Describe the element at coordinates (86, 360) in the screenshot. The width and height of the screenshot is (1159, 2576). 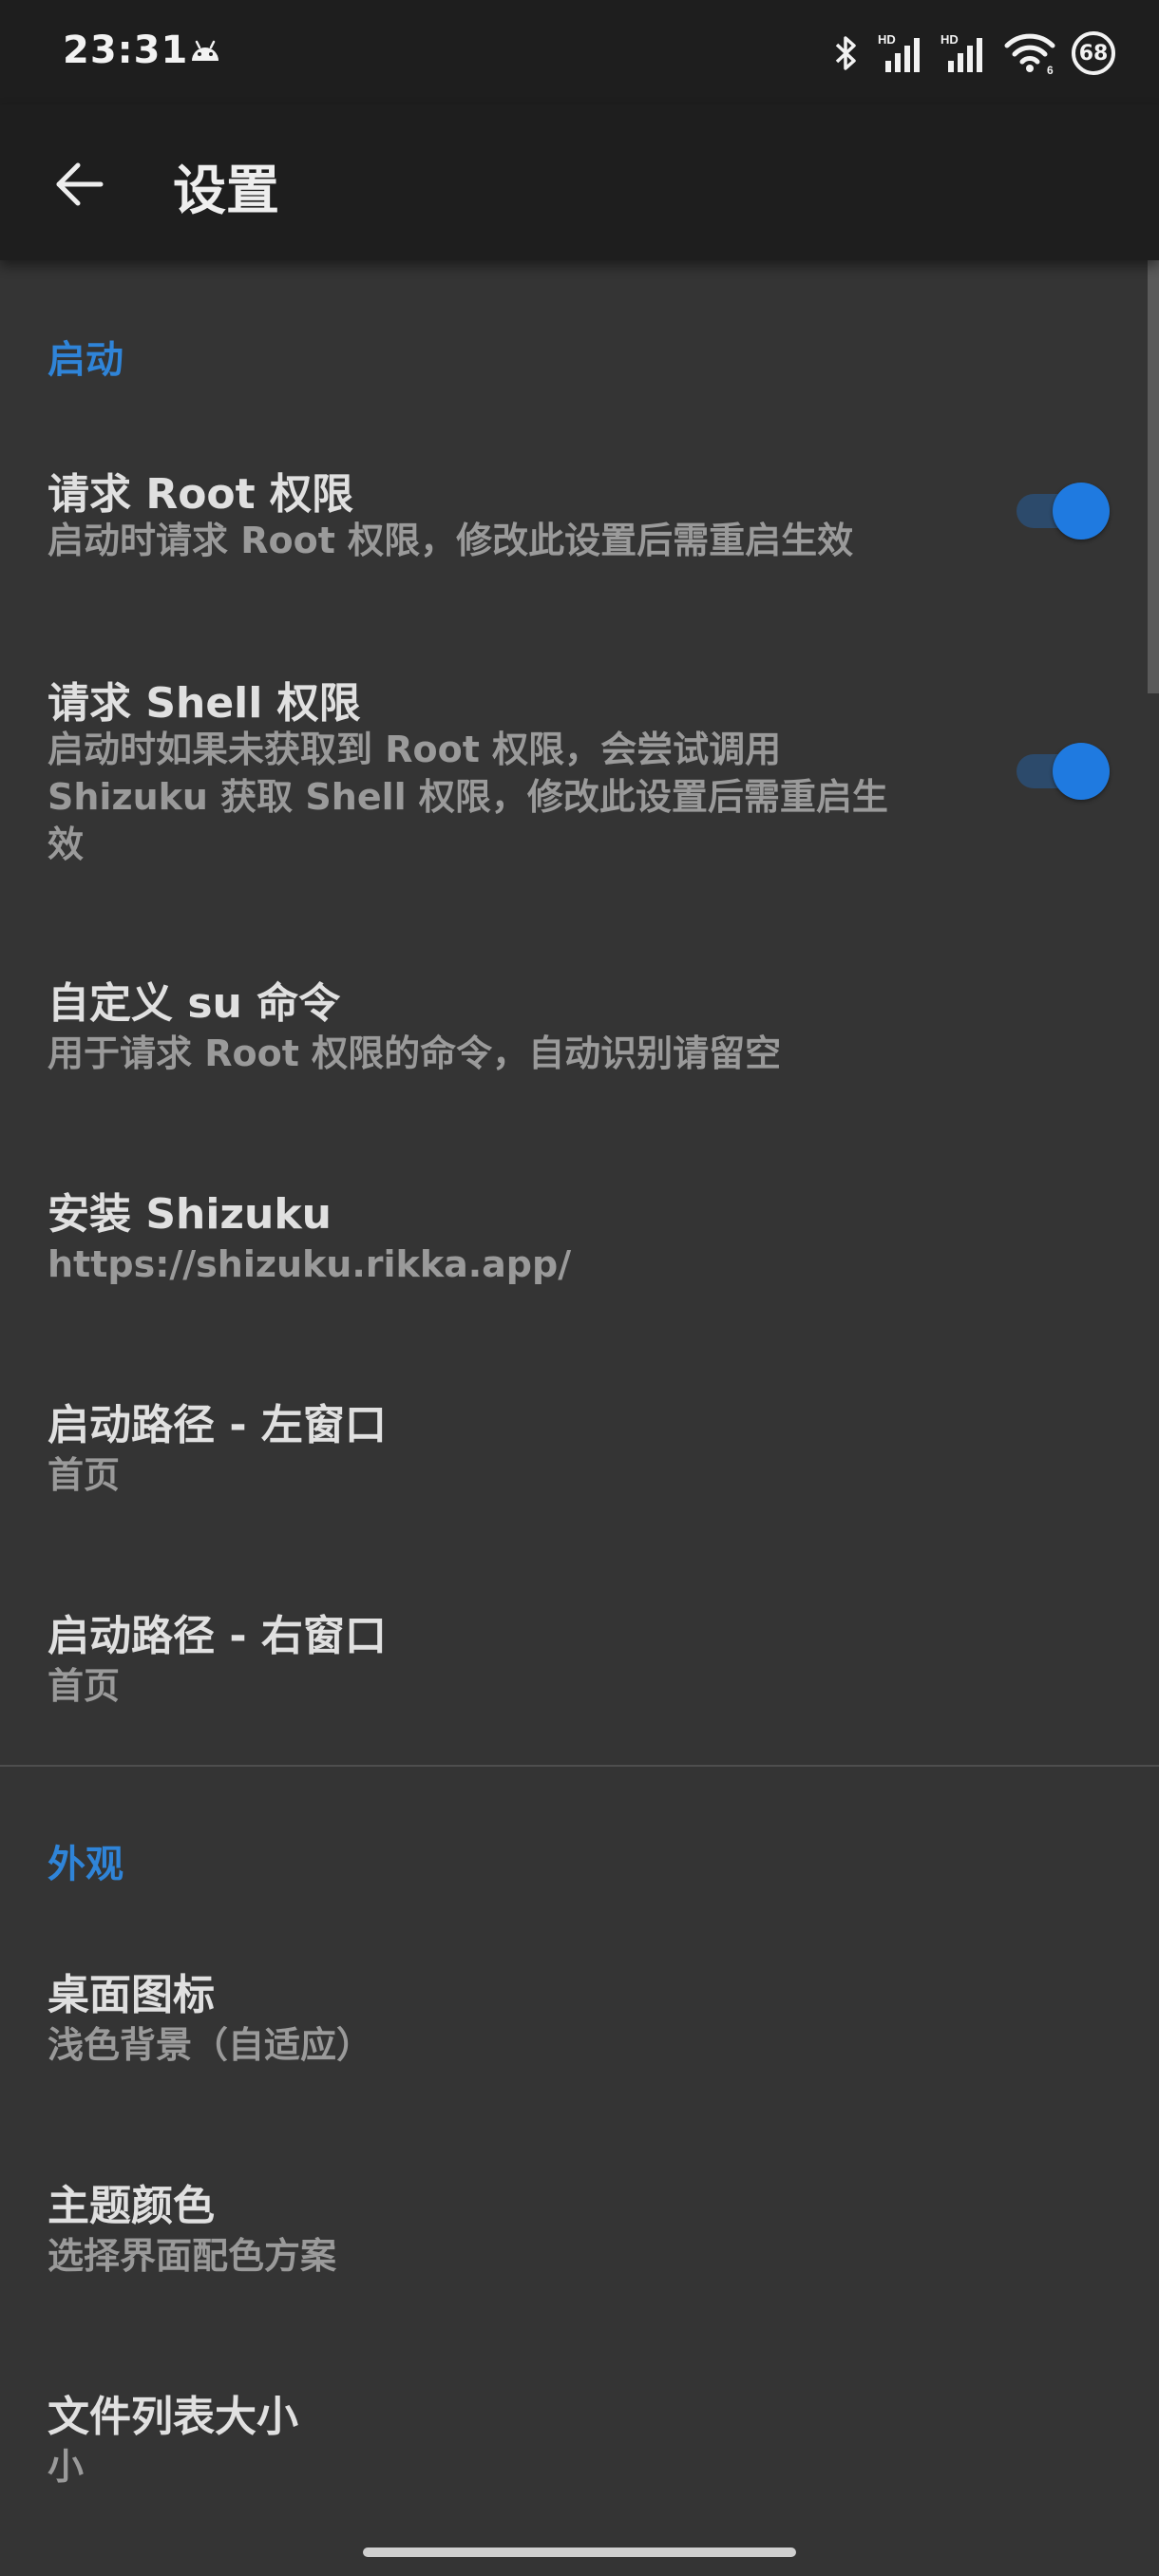
I see `section-header-startup: 启动` at that location.